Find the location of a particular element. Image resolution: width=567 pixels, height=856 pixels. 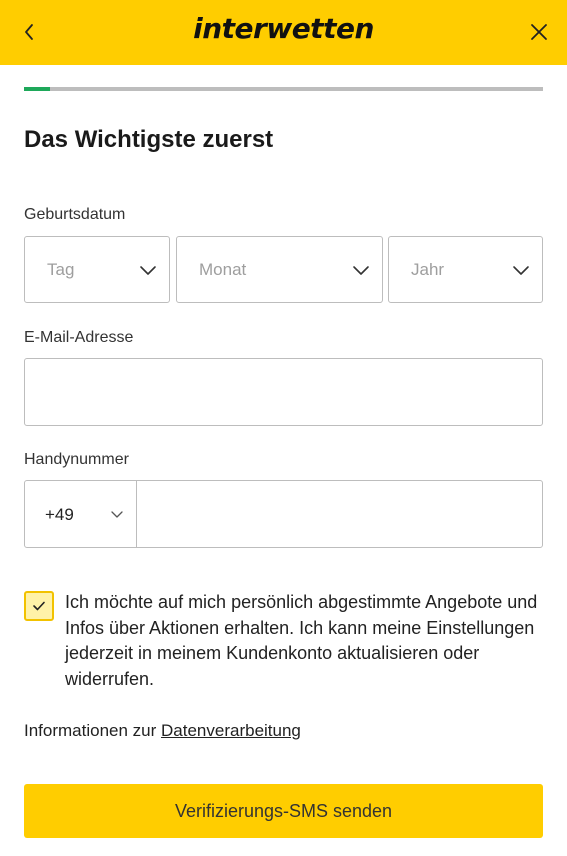

birthdate-day-select: Tag is located at coordinates (97, 269).